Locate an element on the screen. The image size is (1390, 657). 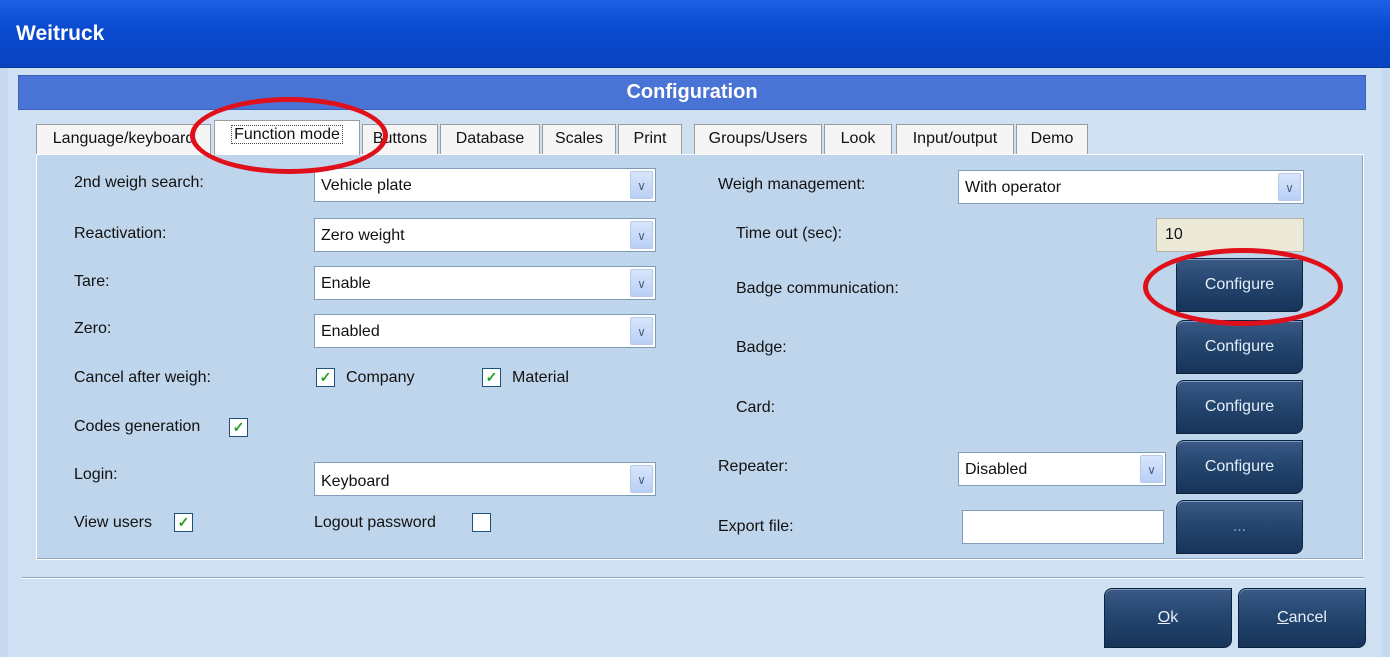
reactivation-label: Reactivation: is located at coordinates (120, 233).